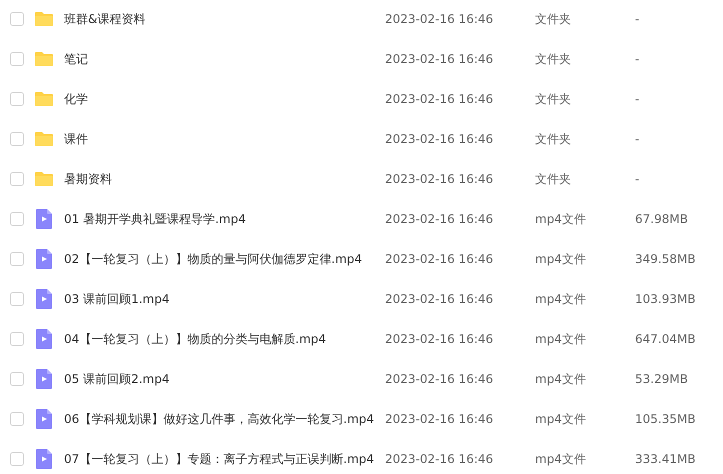 This screenshot has width=723, height=474. Describe the element at coordinates (665, 339) in the screenshot. I see `file-size: 647.04MB` at that location.